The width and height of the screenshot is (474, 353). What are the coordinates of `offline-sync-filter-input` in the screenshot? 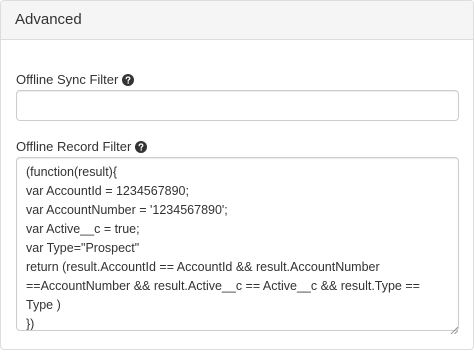 It's located at (237, 105).